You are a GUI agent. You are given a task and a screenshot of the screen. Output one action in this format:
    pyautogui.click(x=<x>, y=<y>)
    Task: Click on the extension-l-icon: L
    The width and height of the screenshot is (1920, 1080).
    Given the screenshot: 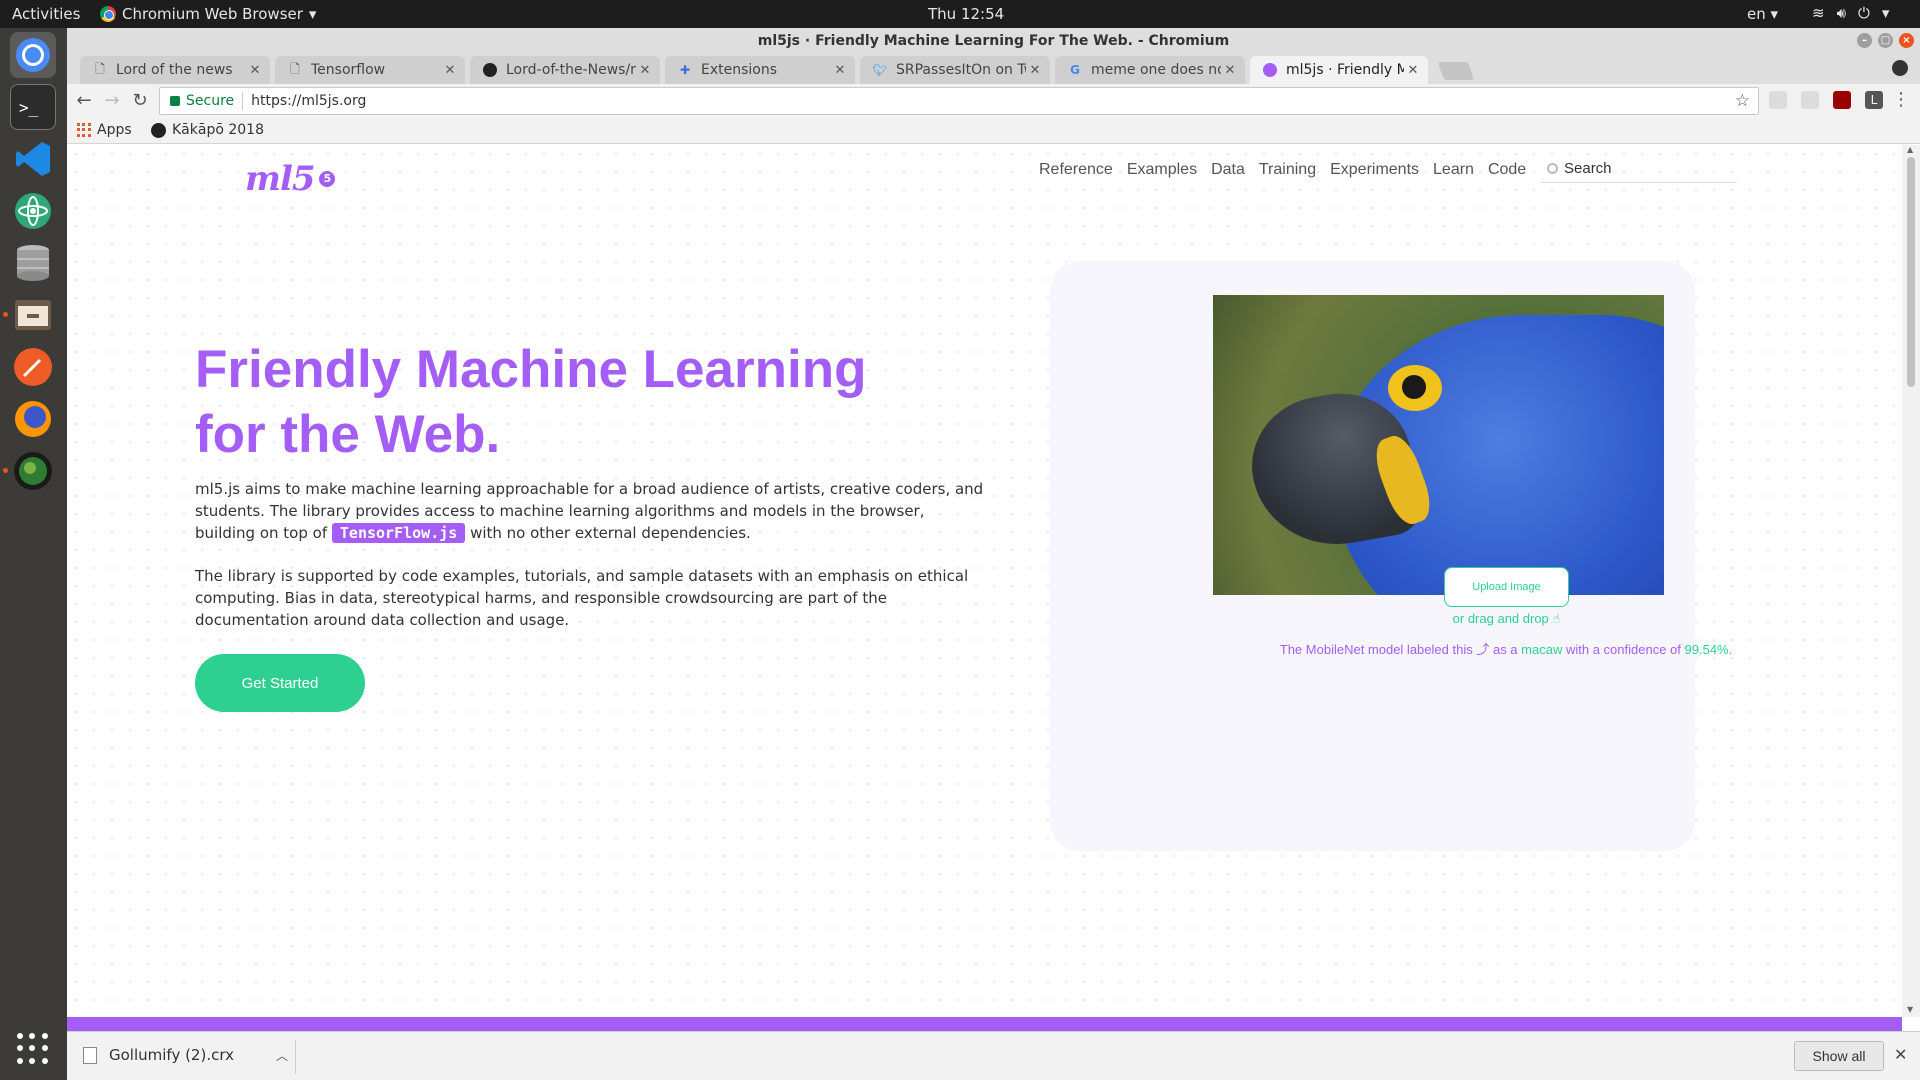 What is the action you would take?
    pyautogui.click(x=1874, y=100)
    